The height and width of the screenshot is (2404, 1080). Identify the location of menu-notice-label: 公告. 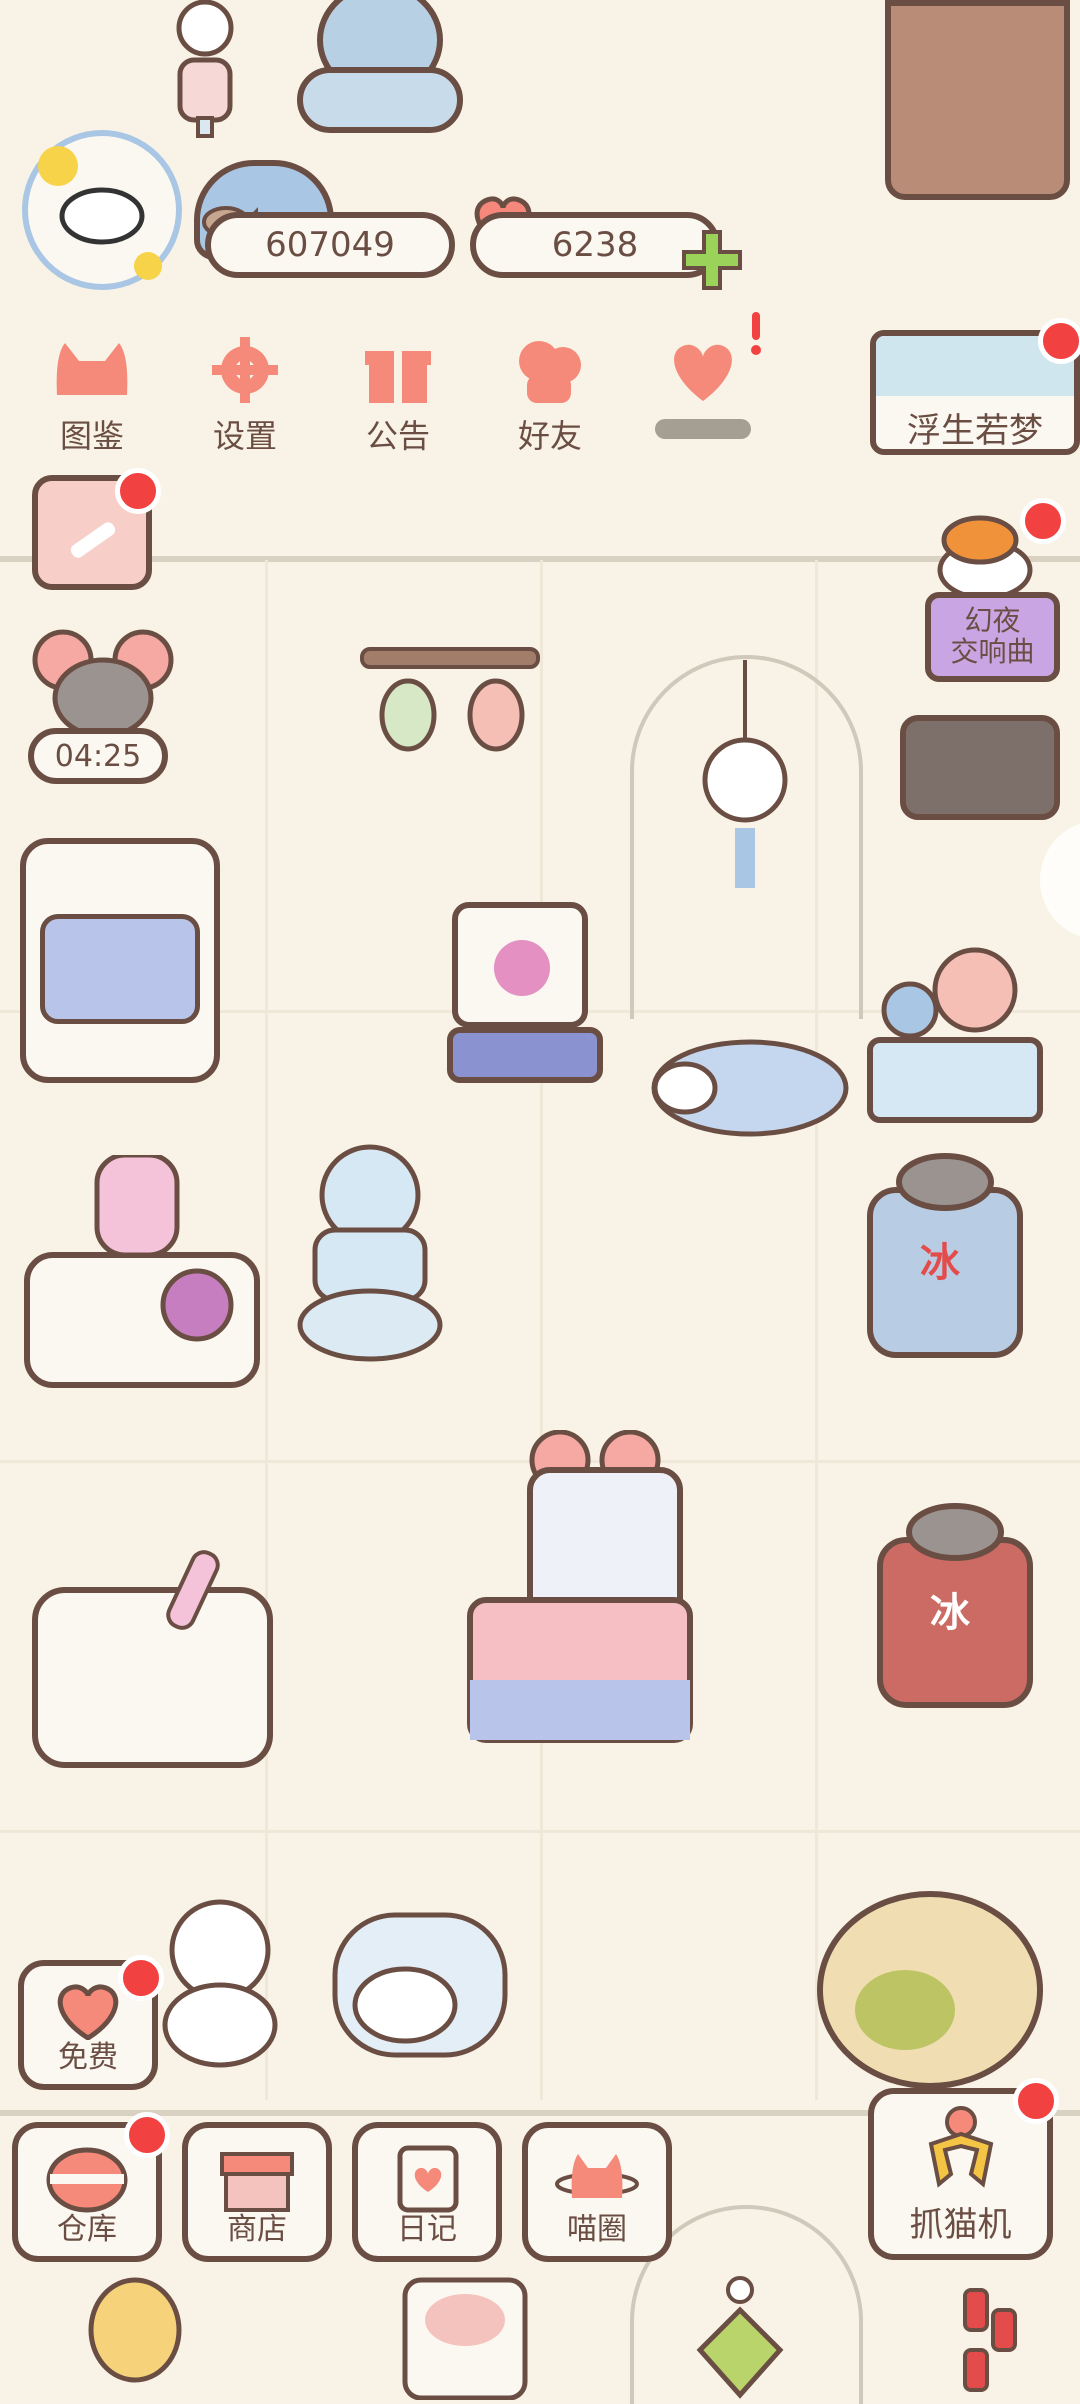
(397, 436).